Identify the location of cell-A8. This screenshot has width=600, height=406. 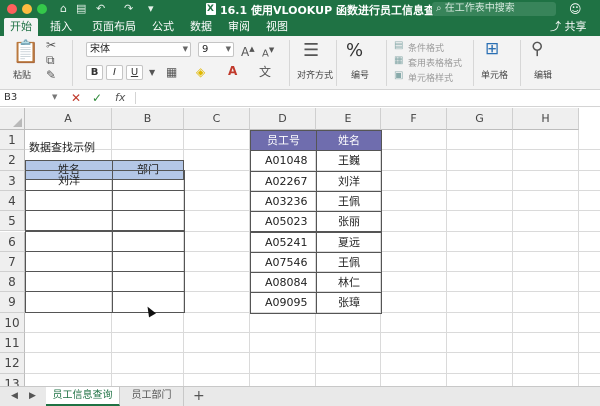
(69, 282).